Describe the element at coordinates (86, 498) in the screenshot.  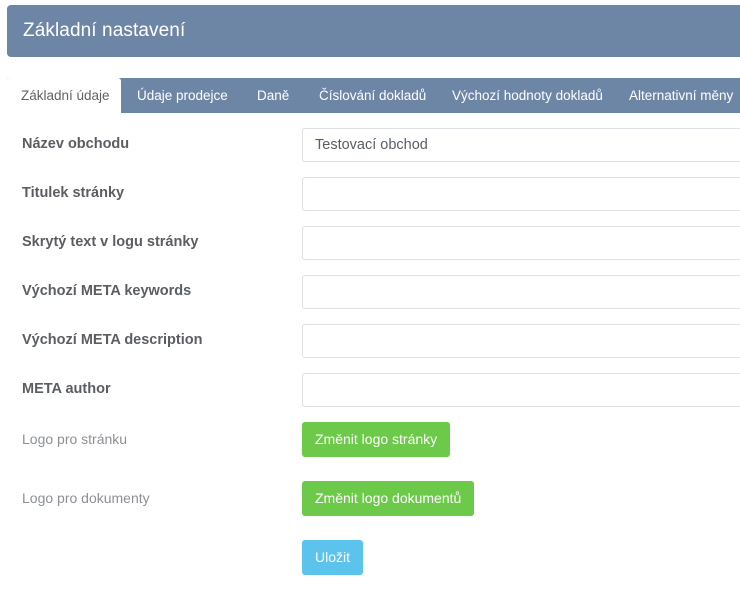
I see `document-logo-label: Logo pro dokumenty` at that location.